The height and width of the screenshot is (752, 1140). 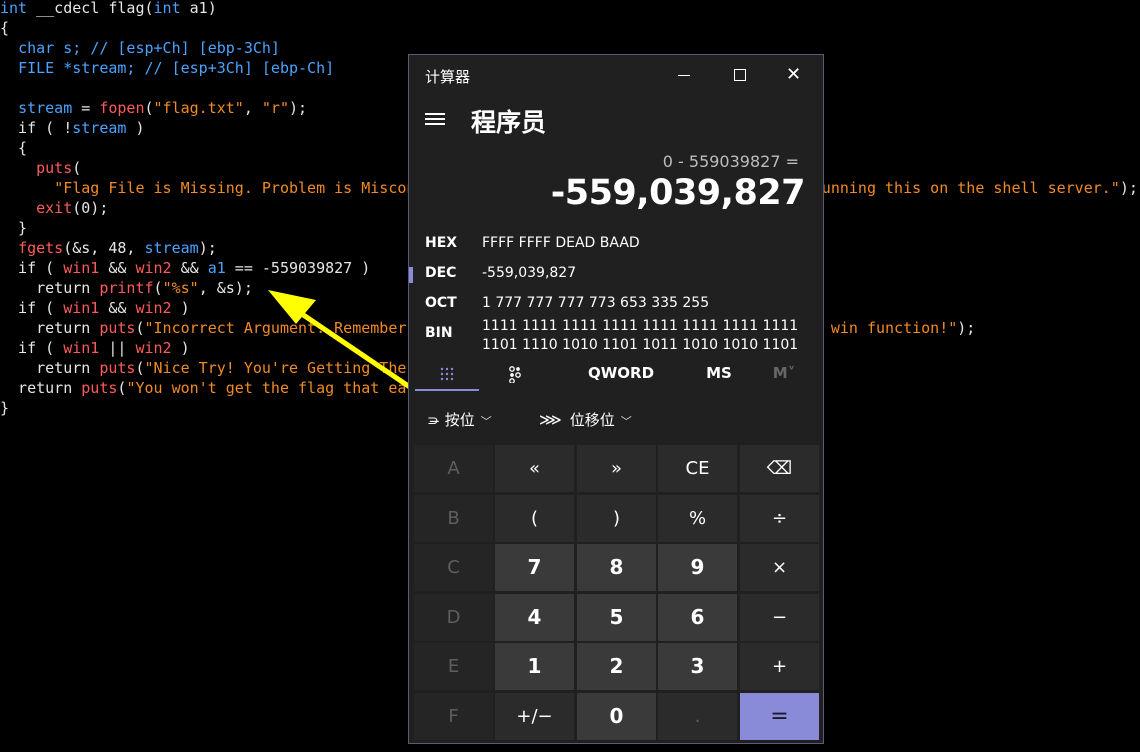 What do you see at coordinates (697, 716) in the screenshot?
I see `decimal-key: .` at bounding box center [697, 716].